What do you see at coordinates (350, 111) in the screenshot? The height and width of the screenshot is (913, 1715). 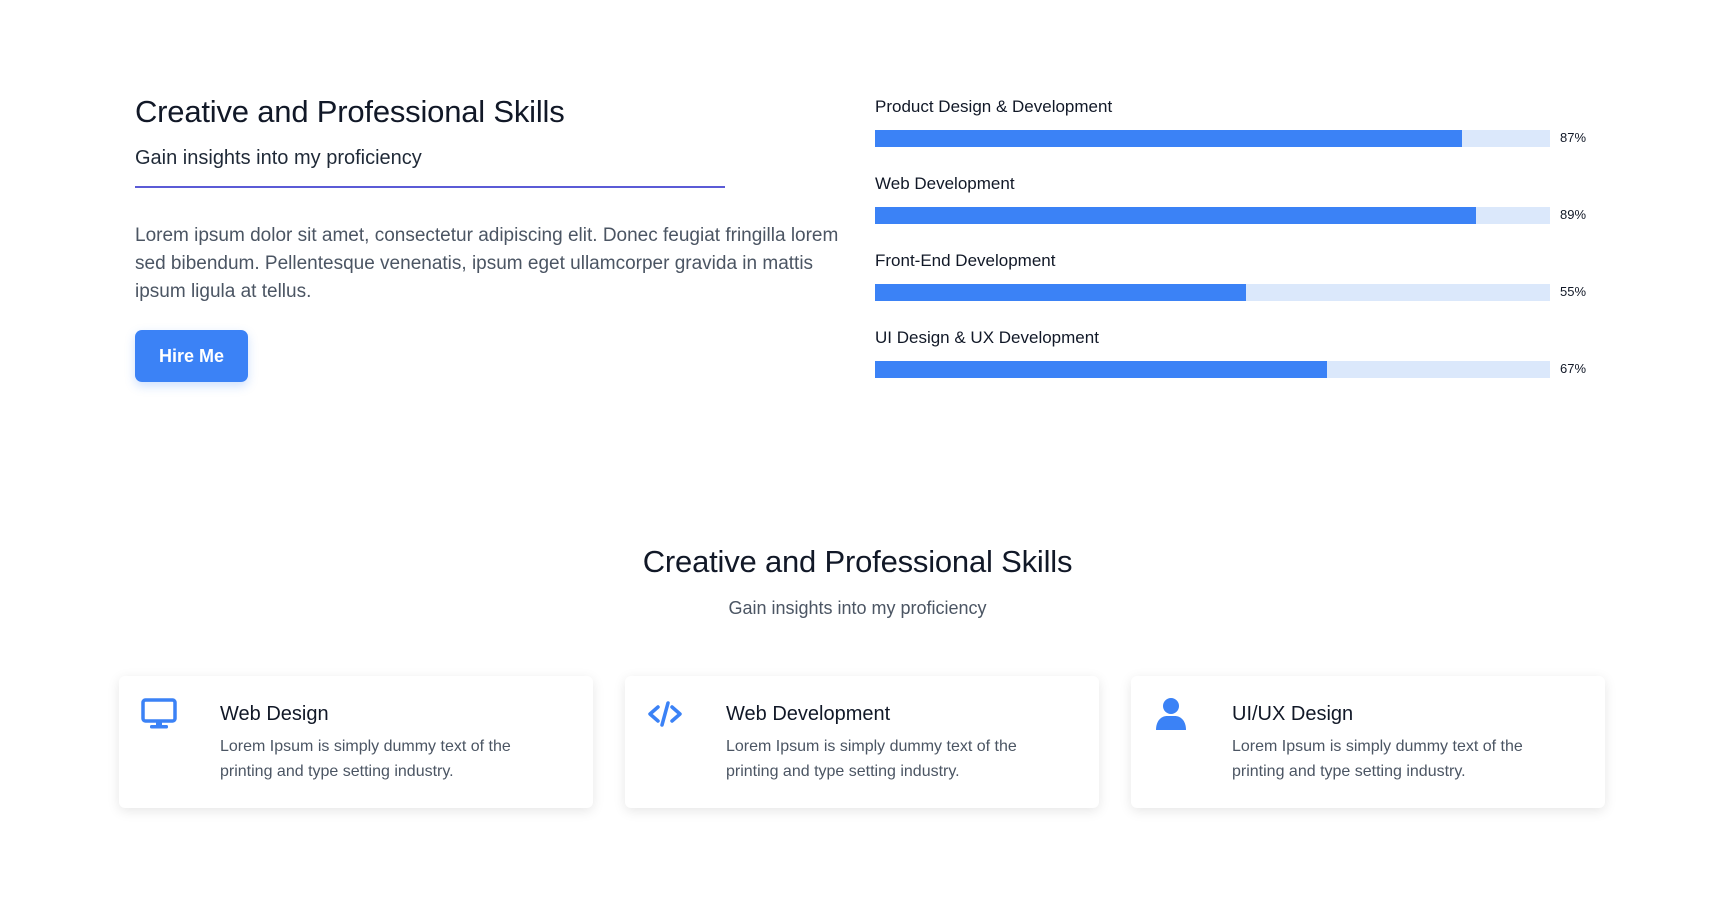 I see `section-title: Creative and Professional Skills` at bounding box center [350, 111].